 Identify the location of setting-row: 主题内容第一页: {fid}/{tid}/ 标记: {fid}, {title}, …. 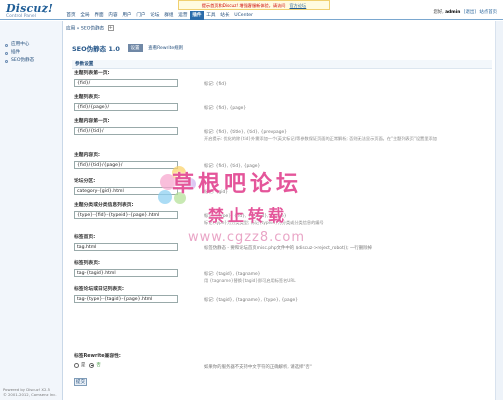
(282, 129).